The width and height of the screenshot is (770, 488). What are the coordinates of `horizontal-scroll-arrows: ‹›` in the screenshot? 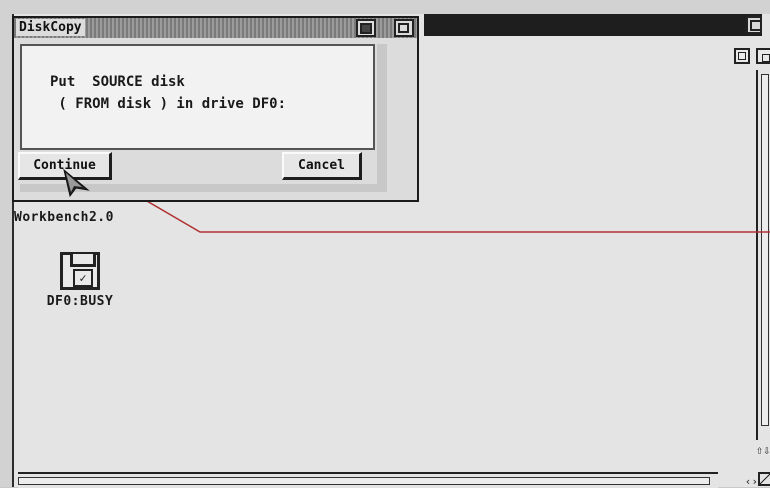 It's located at (751, 481).